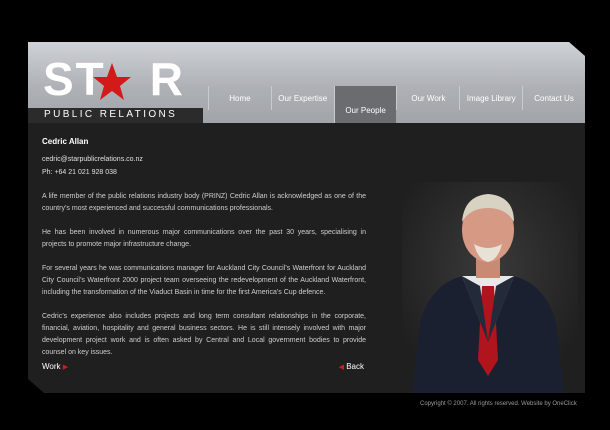 This screenshot has width=610, height=430. Describe the element at coordinates (553, 98) in the screenshot. I see `nav-contact-us: Contact Us` at that location.